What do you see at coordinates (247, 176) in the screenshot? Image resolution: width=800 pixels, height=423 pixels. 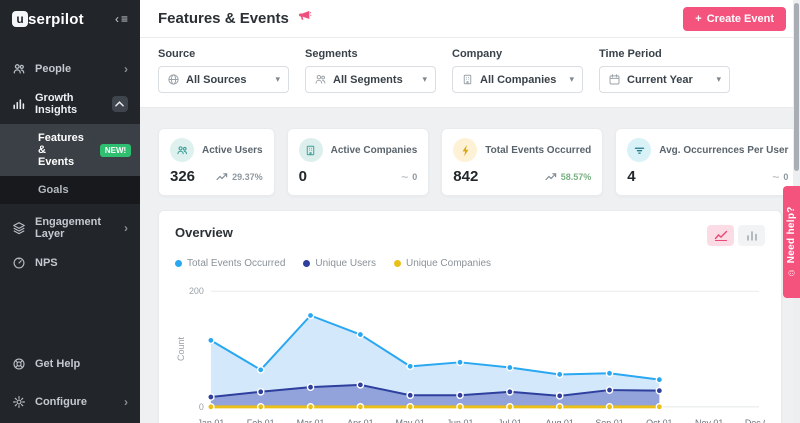 I see `trend-value: 29.37%` at bounding box center [247, 176].